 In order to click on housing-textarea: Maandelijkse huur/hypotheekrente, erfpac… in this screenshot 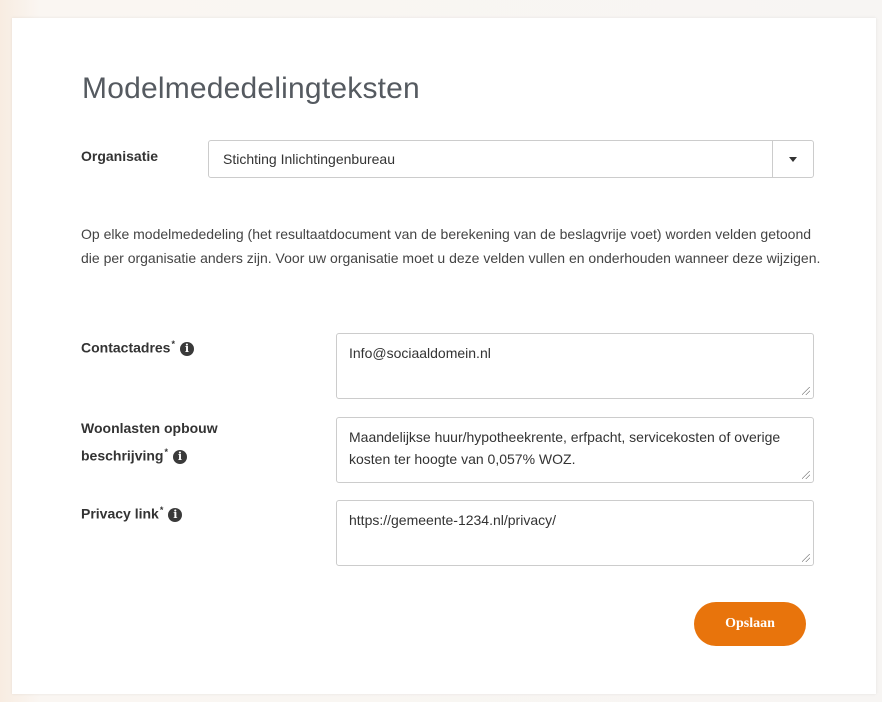, I will do `click(575, 450)`.